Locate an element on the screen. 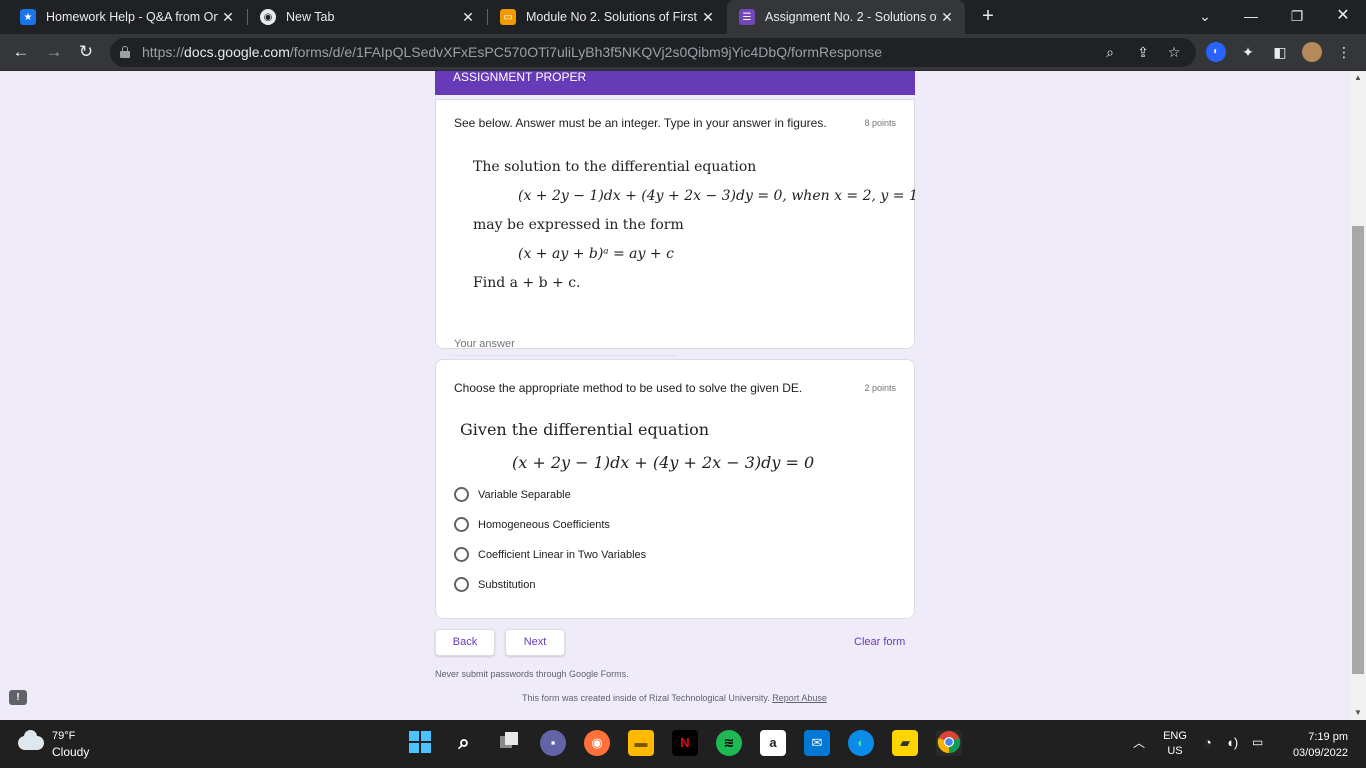  forward-arrow-icon: → is located at coordinates (54, 53).